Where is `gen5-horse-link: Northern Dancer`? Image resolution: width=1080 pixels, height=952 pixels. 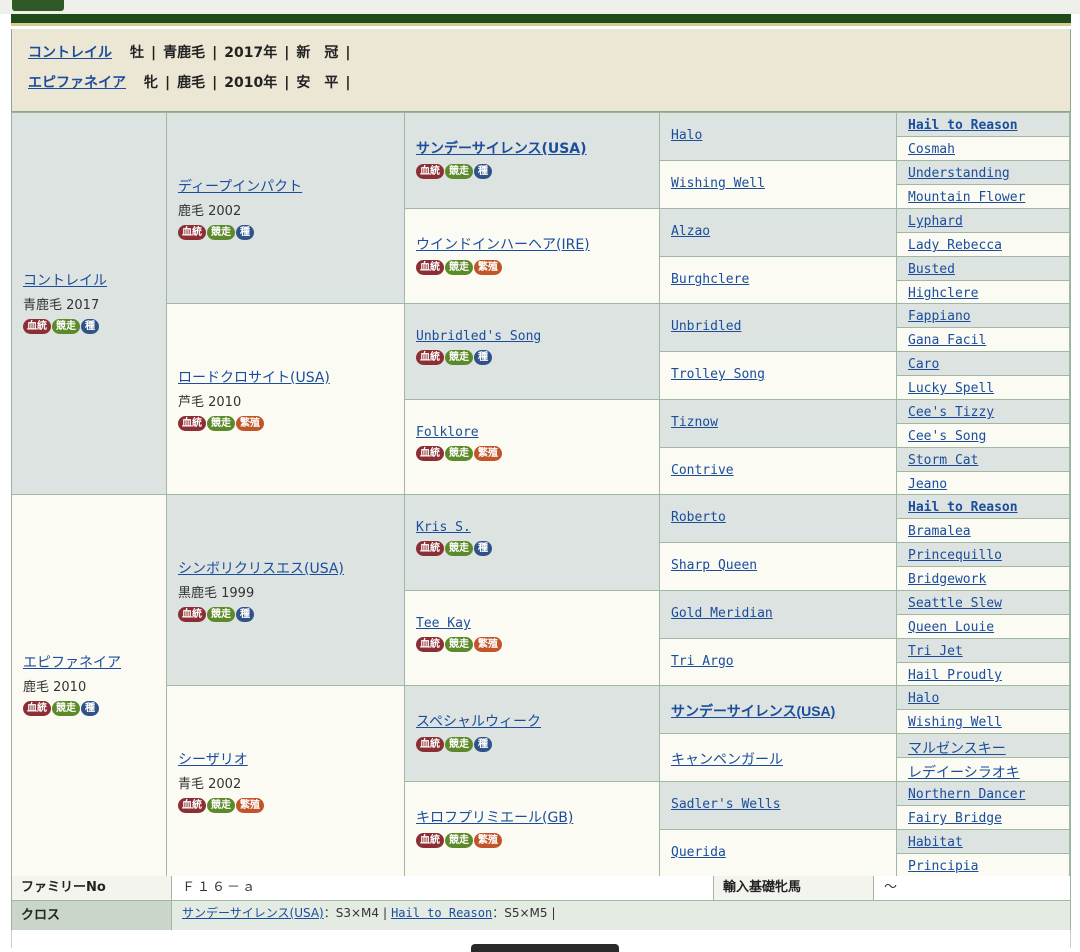
gen5-horse-link: Northern Dancer is located at coordinates (966, 794).